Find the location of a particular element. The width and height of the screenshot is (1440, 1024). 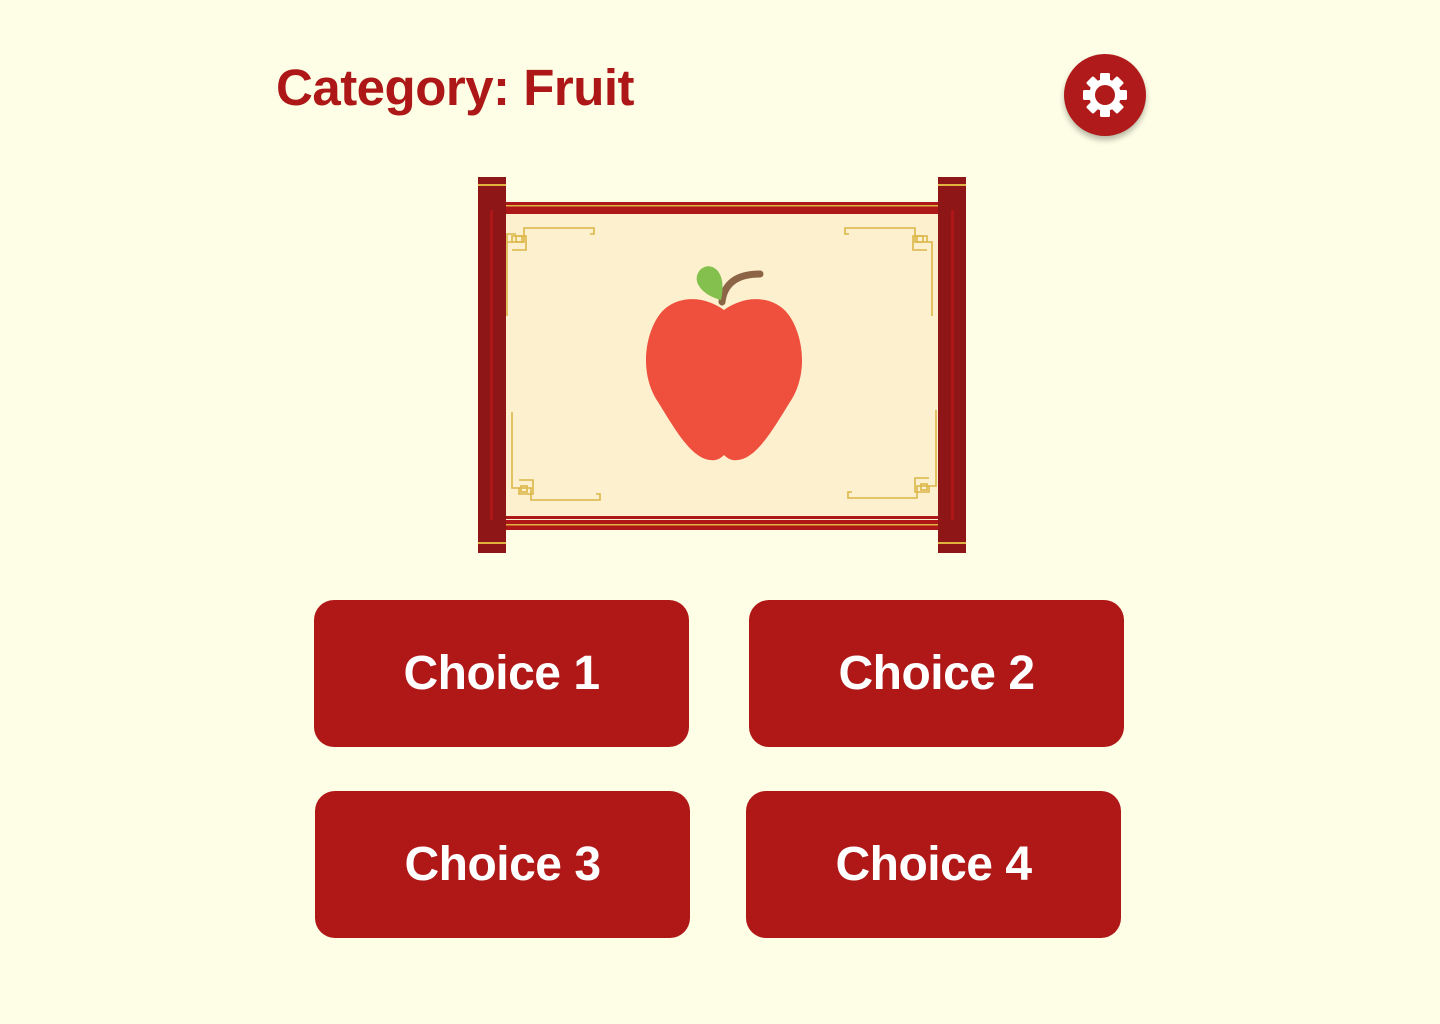

choice-2-button: Choice 2 is located at coordinates (936, 673).